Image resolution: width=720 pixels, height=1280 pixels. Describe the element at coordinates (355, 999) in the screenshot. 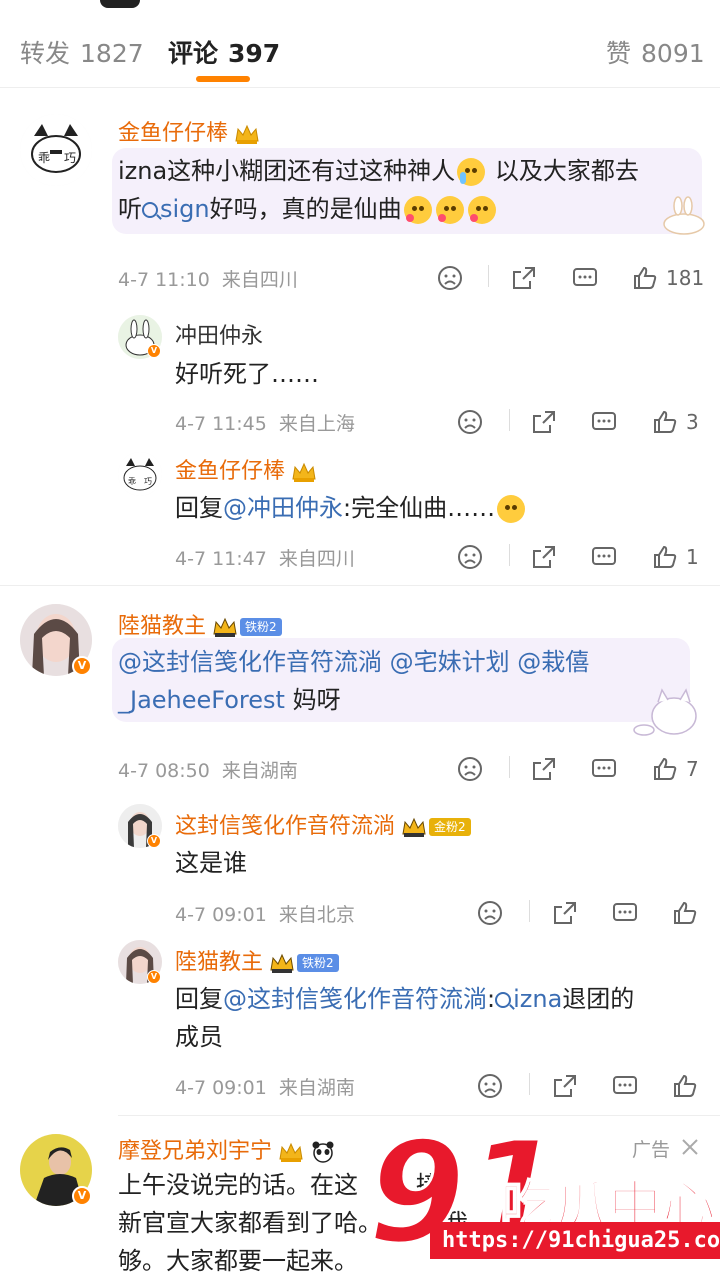

I see `mention-link: @这封信笺化作音符流淌` at that location.